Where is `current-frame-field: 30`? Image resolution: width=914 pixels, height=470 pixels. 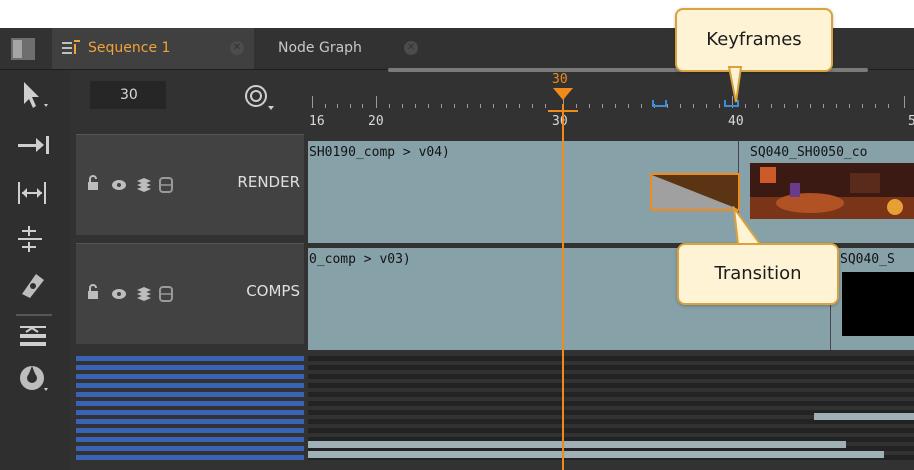 current-frame-field: 30 is located at coordinates (128, 95).